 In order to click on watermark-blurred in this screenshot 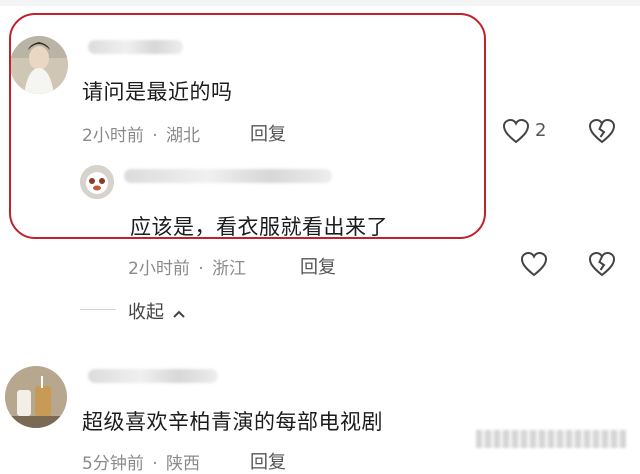, I will do `click(551, 439)`.